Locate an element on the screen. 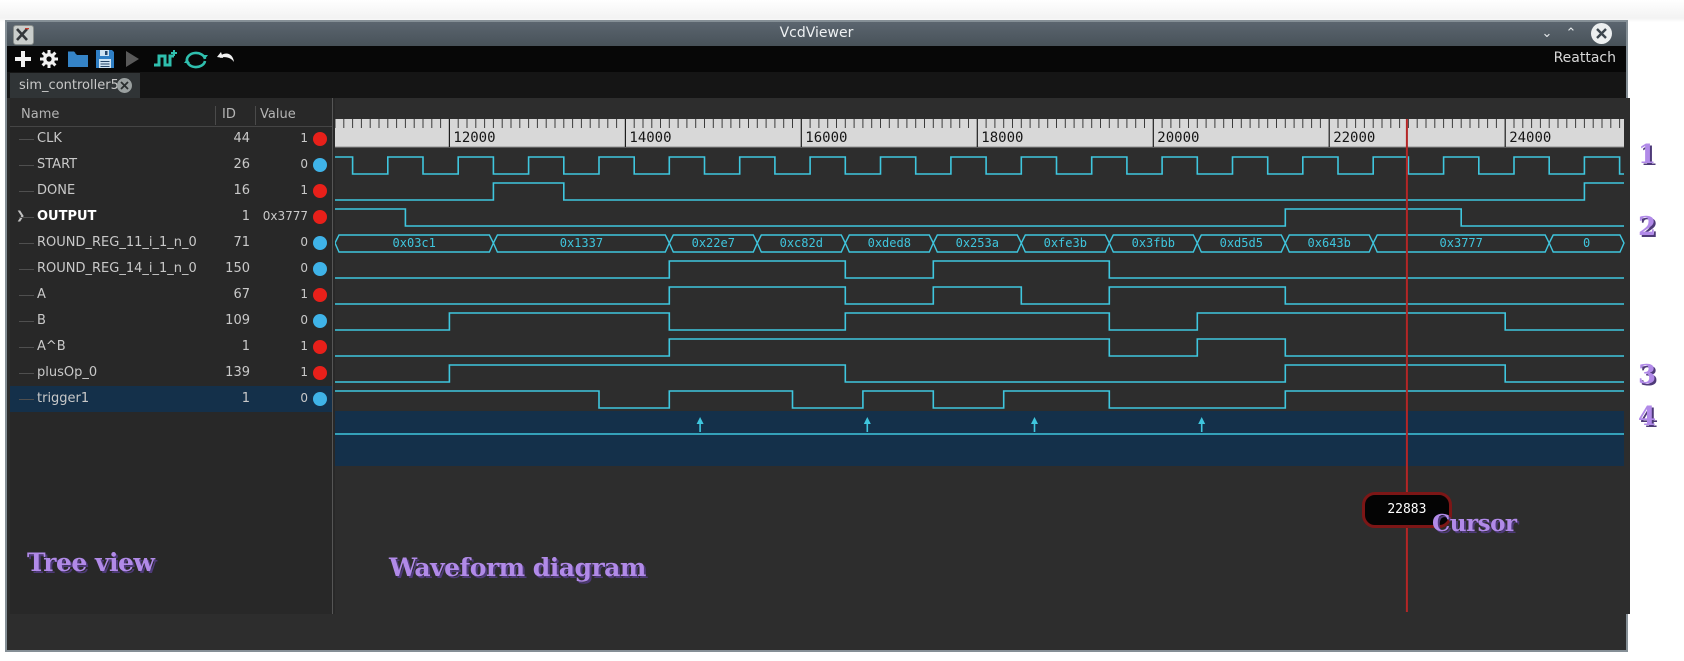 This screenshot has width=1684, height=661. close-icon is located at coordinates (124, 85).